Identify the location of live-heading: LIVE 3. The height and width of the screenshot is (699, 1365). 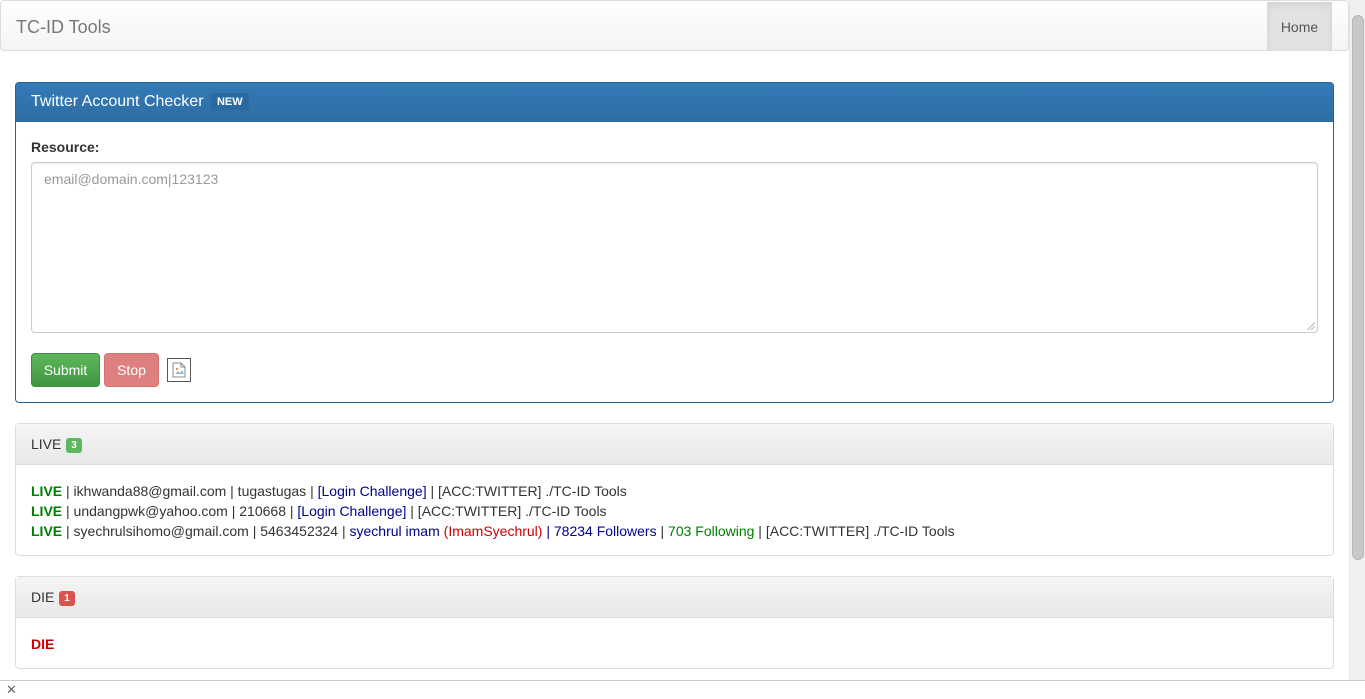
(674, 444).